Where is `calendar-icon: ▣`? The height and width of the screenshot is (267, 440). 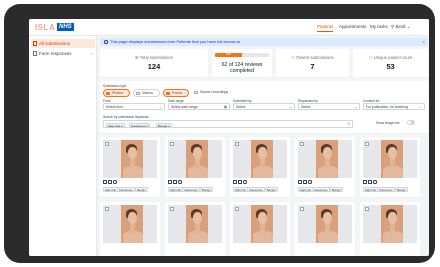
calendar-icon: ▣ is located at coordinates (225, 107).